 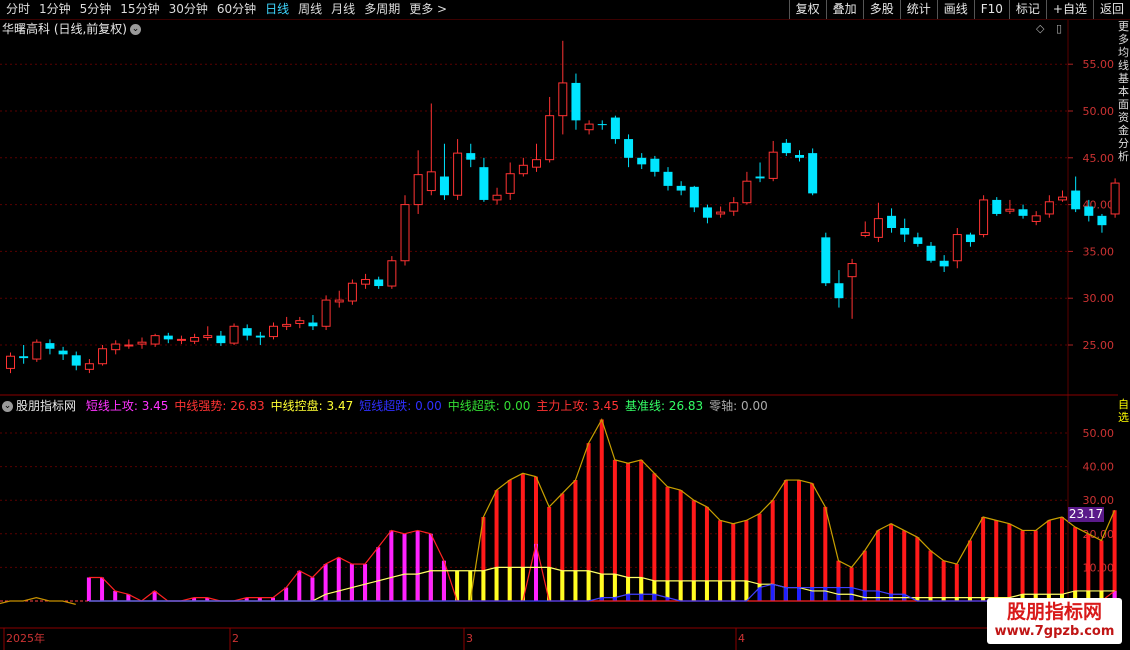 I want to click on baseline-line, so click(x=38, y=601).